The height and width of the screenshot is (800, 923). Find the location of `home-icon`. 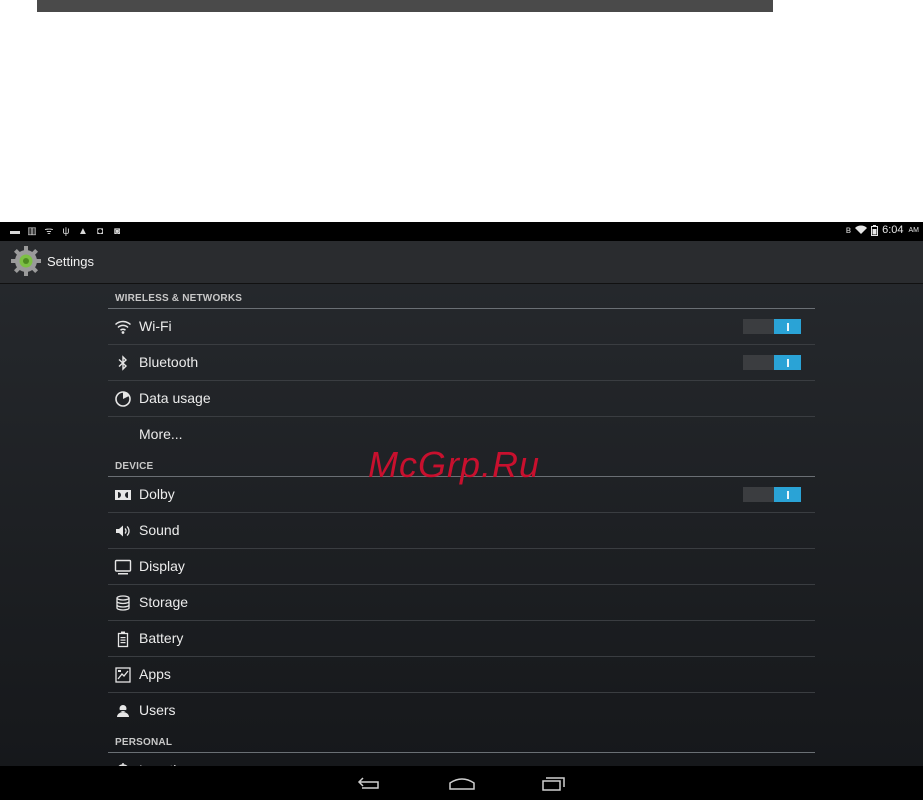

home-icon is located at coordinates (462, 783).